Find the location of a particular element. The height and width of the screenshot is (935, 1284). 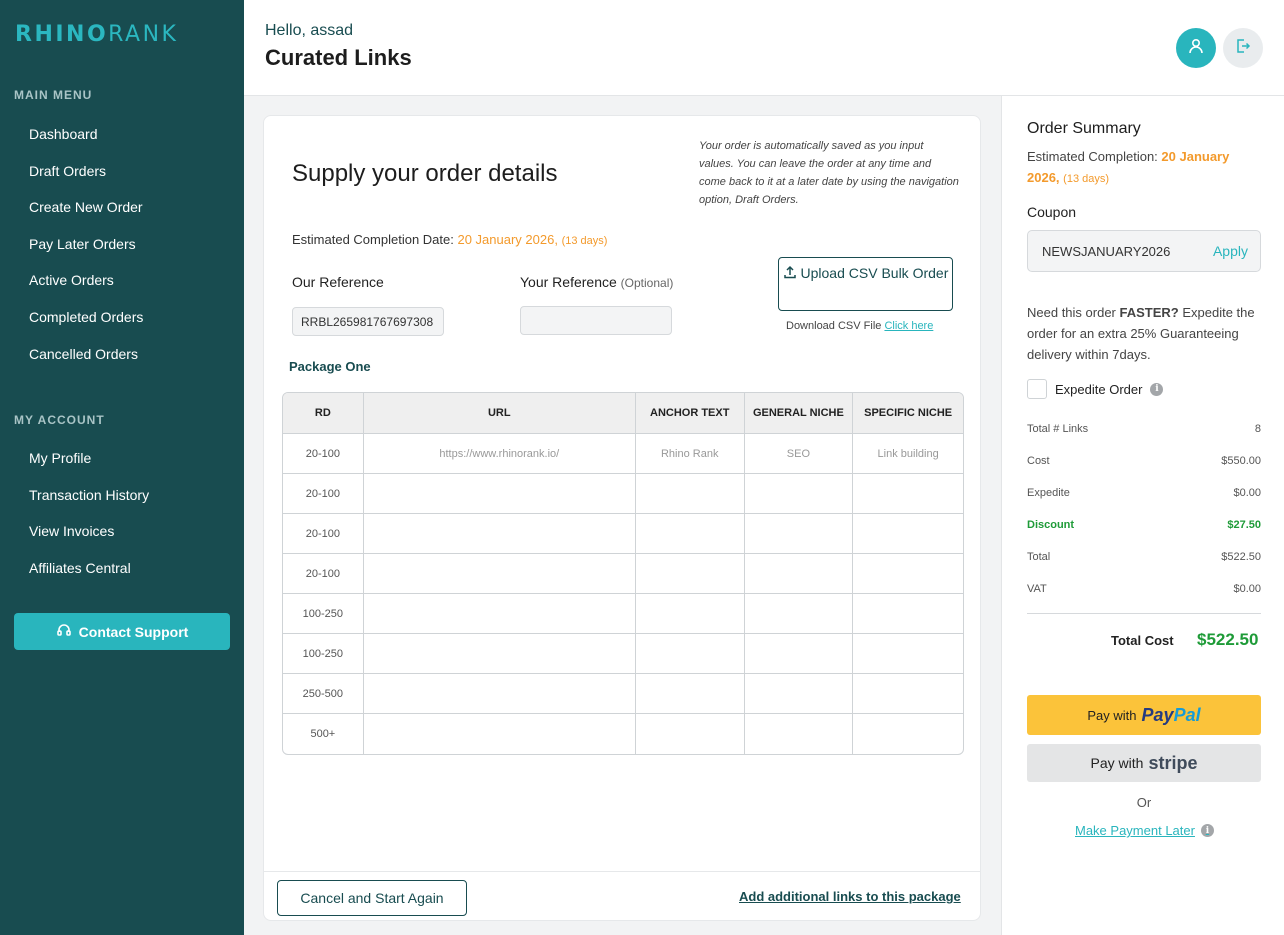

upload-icon is located at coordinates (792, 273).